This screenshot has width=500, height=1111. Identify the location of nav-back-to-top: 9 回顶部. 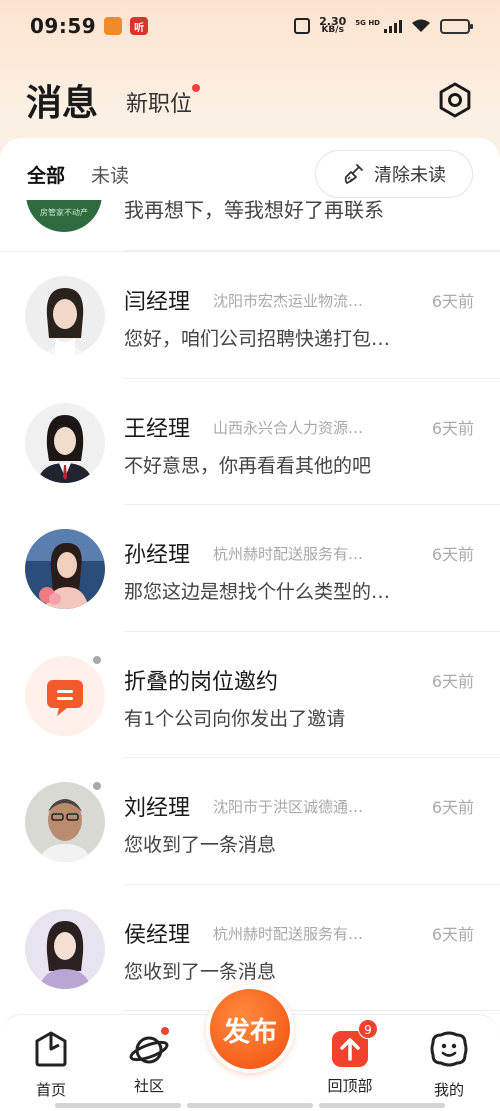
(350, 1057).